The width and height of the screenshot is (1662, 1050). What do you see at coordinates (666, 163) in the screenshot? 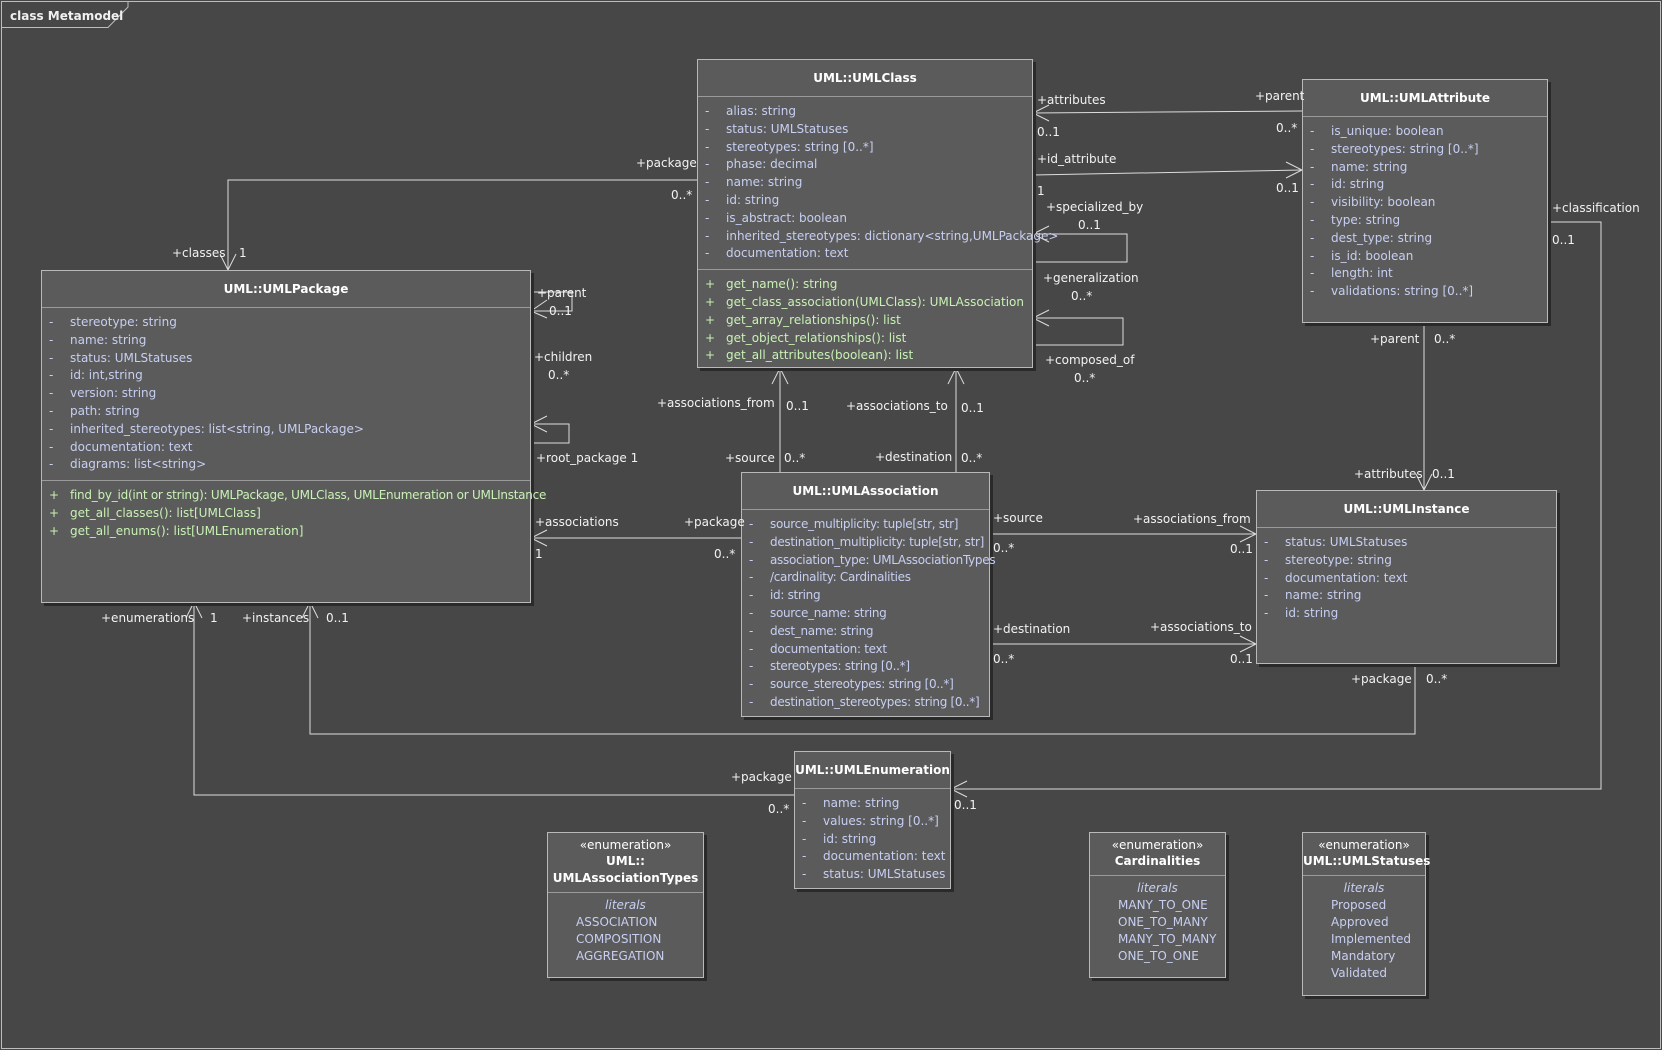
I see `role-label: +package` at bounding box center [666, 163].